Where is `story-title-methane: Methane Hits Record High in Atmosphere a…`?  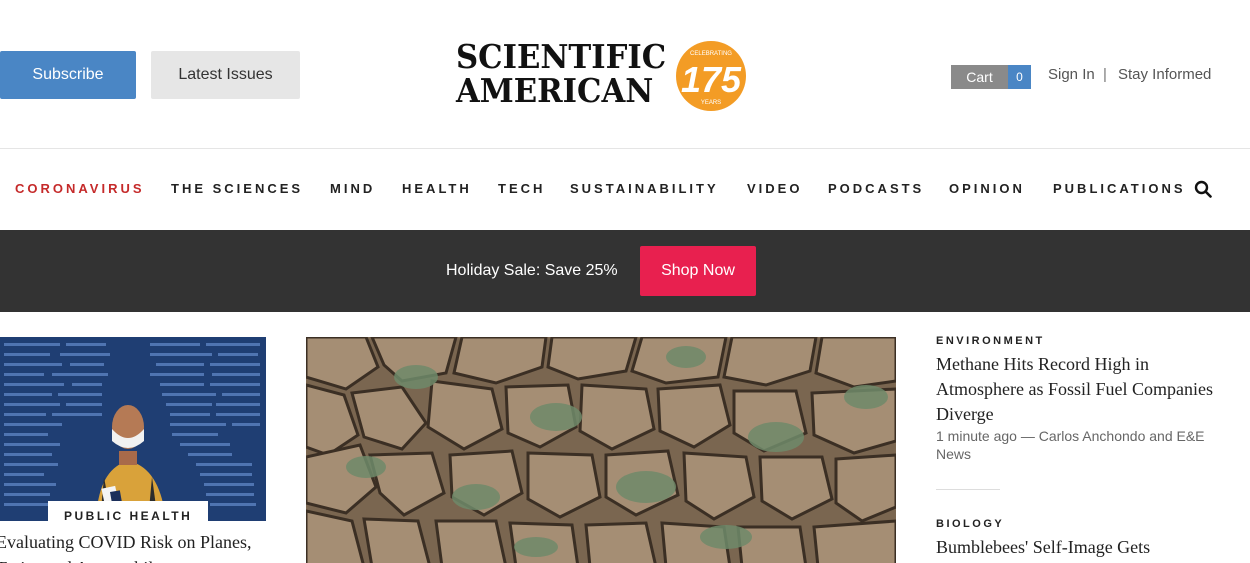 story-title-methane: Methane Hits Record High in Atmosphere a… is located at coordinates (1081, 389).